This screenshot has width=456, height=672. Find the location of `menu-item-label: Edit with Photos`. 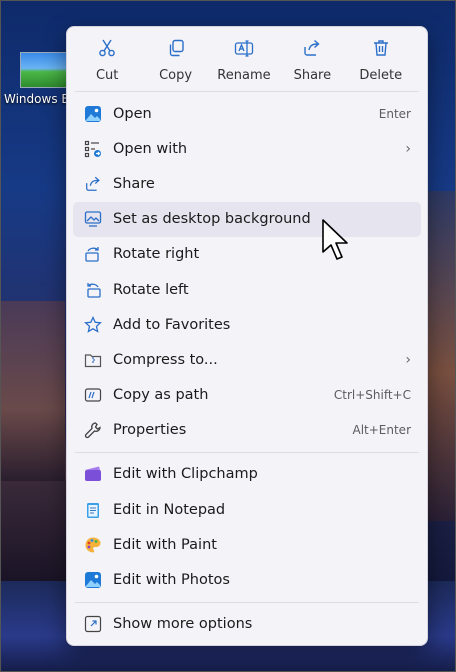

menu-item-label: Edit with Photos is located at coordinates (171, 580).